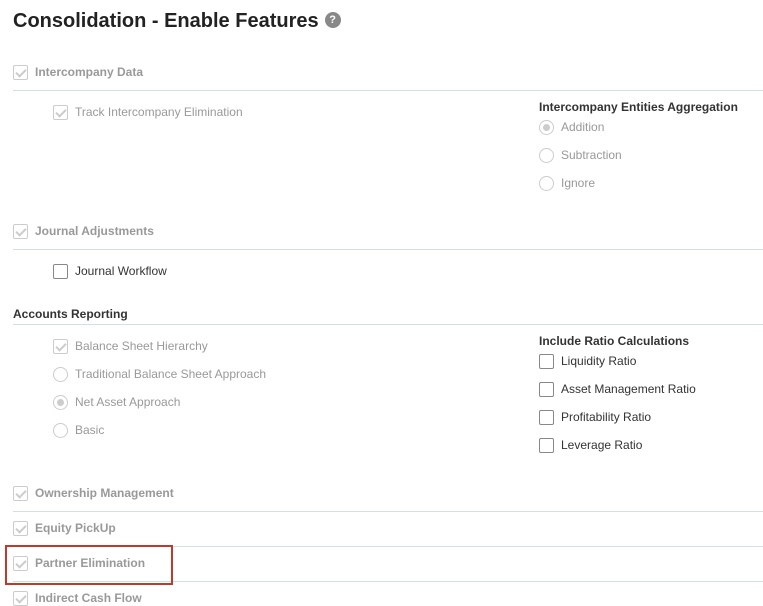 This screenshot has width=763, height=606. Describe the element at coordinates (171, 374) in the screenshot. I see `label: Traditional Balance Sheet Approach` at that location.